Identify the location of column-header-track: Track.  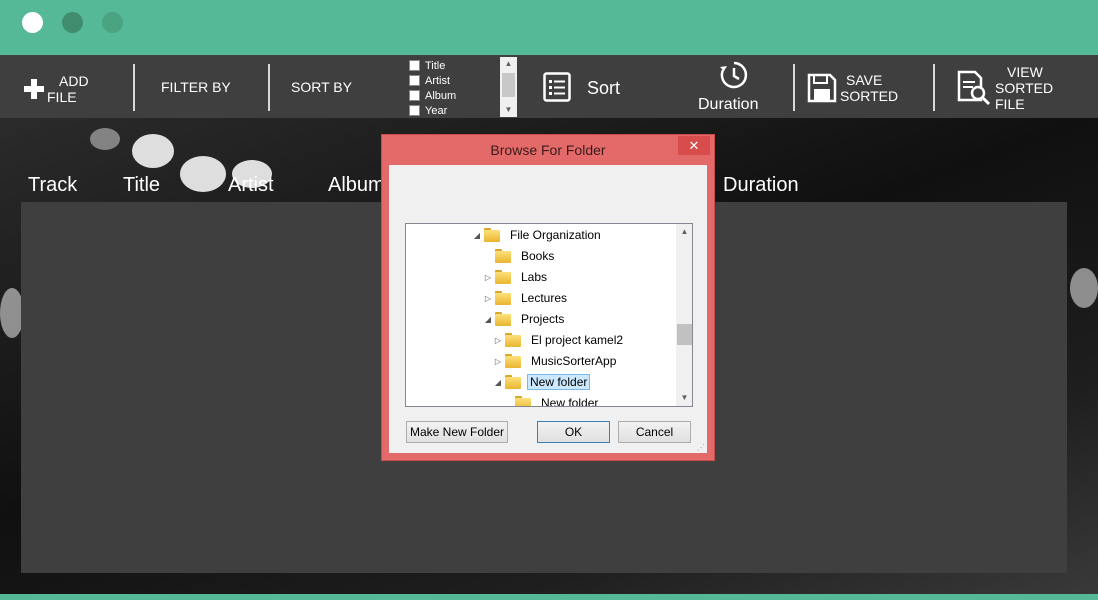
(52, 185).